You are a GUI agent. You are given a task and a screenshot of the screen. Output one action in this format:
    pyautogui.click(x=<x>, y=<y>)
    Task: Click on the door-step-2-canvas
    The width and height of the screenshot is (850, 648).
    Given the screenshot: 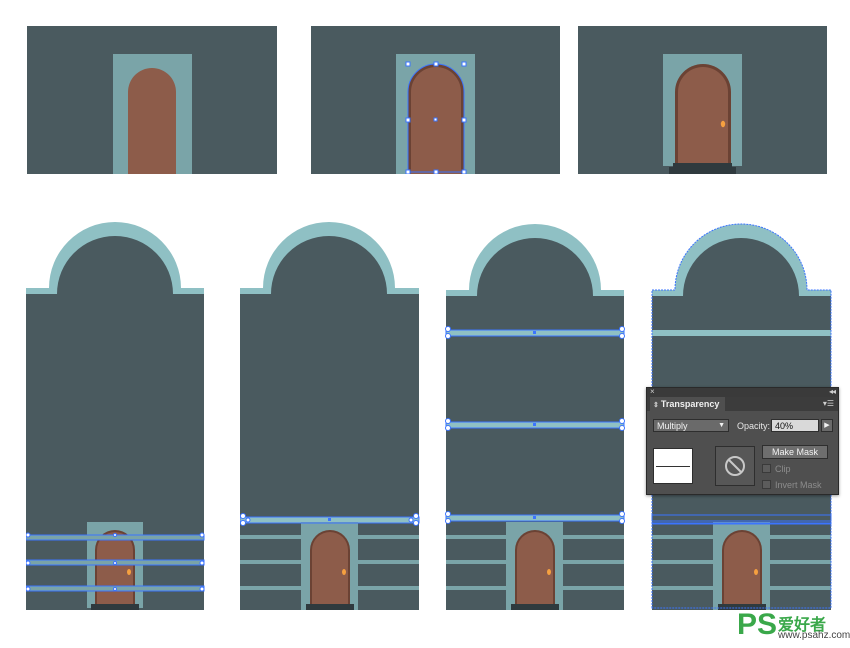 What is the action you would take?
    pyautogui.click(x=435, y=100)
    